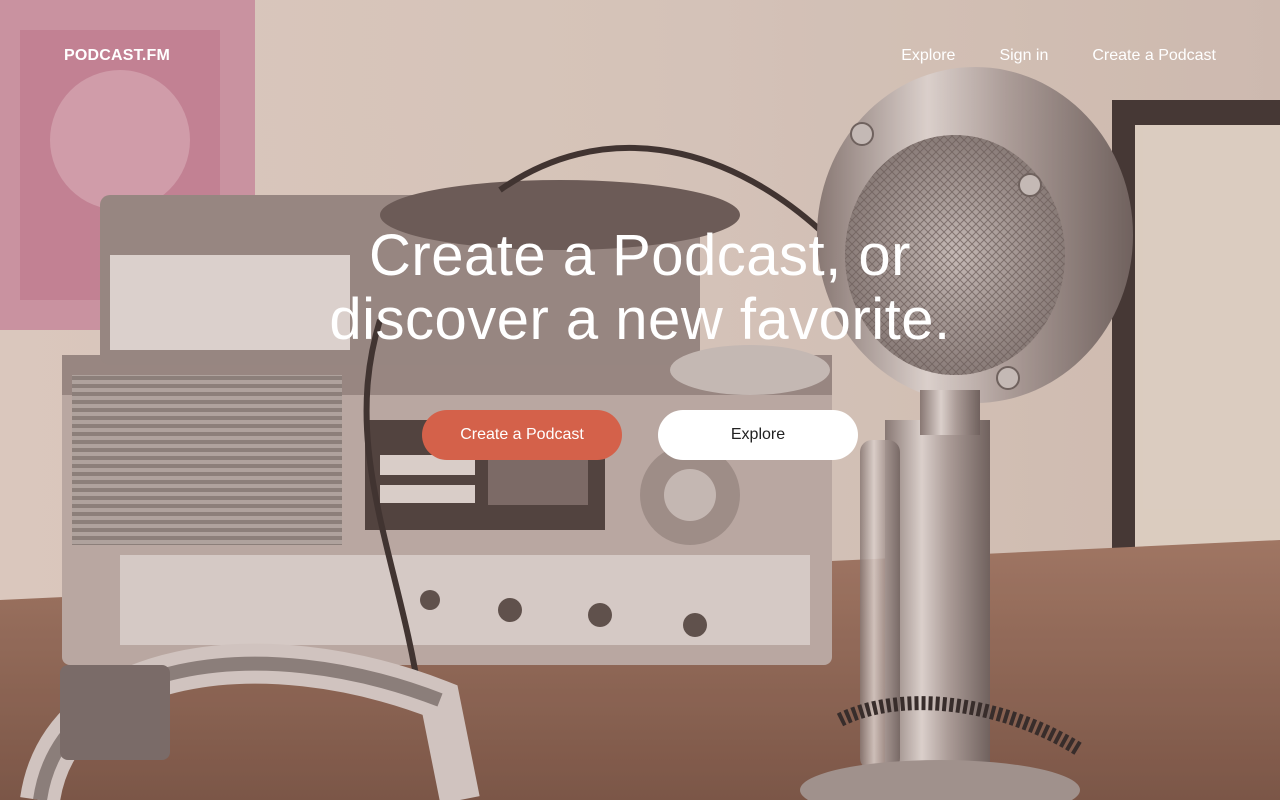 The height and width of the screenshot is (800, 1280). I want to click on hero-cta-row: Create a Podcast Explore, so click(640, 435).